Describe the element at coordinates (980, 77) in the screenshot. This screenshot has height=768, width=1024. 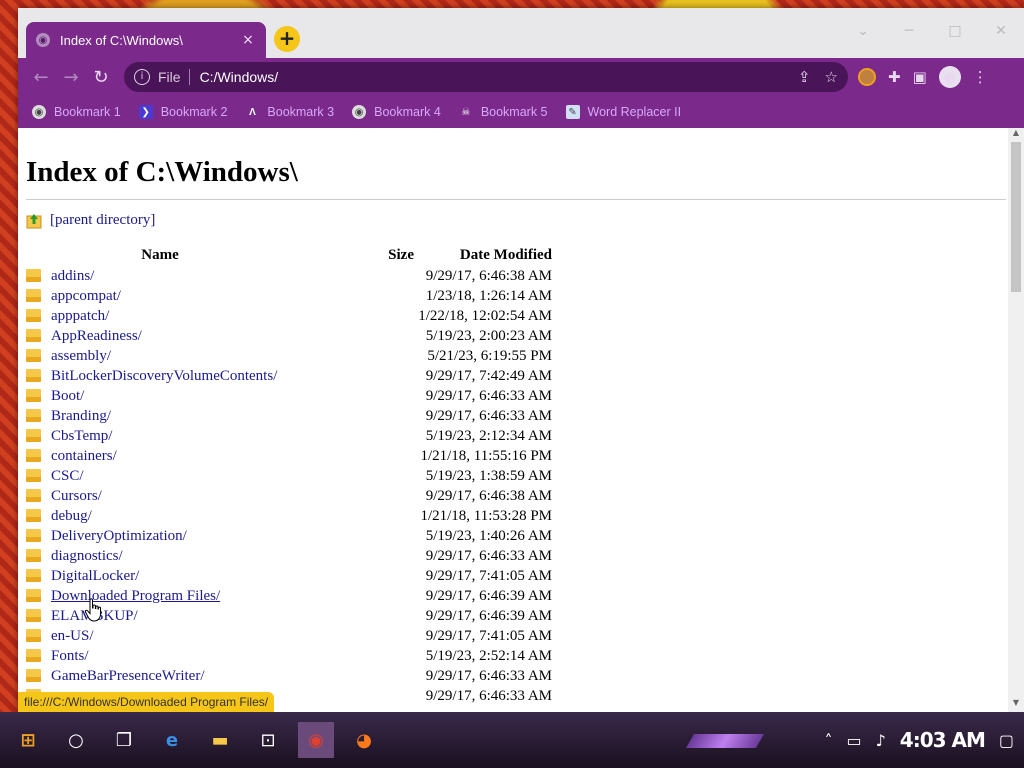
I see `menu-kebab-icon: ⋮` at that location.